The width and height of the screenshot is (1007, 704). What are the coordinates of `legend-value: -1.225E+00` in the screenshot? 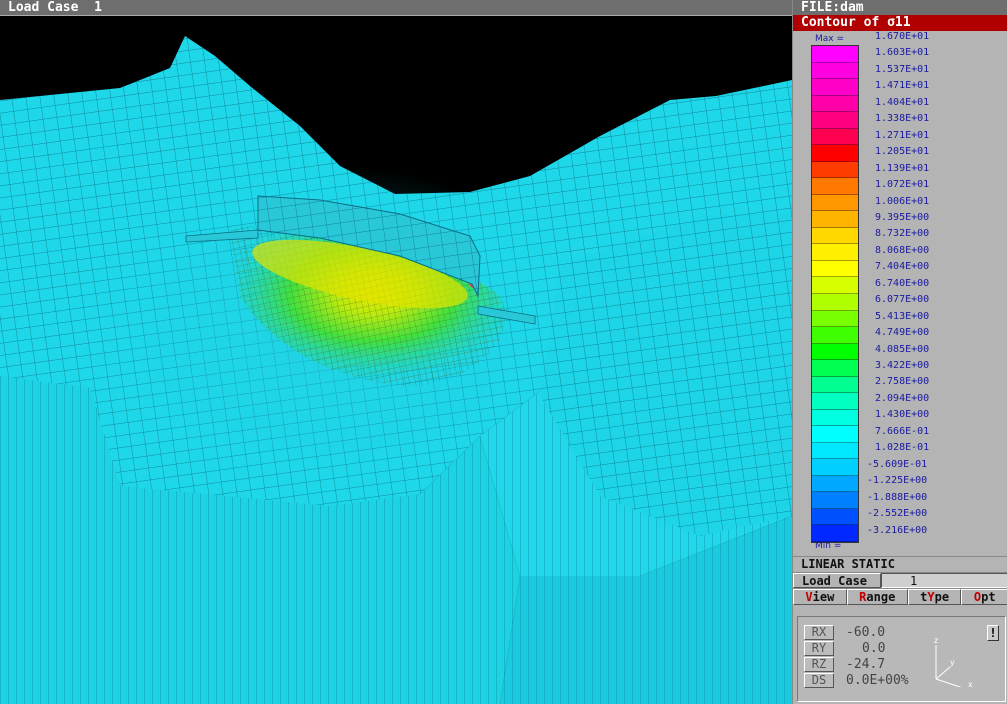 It's located at (897, 481).